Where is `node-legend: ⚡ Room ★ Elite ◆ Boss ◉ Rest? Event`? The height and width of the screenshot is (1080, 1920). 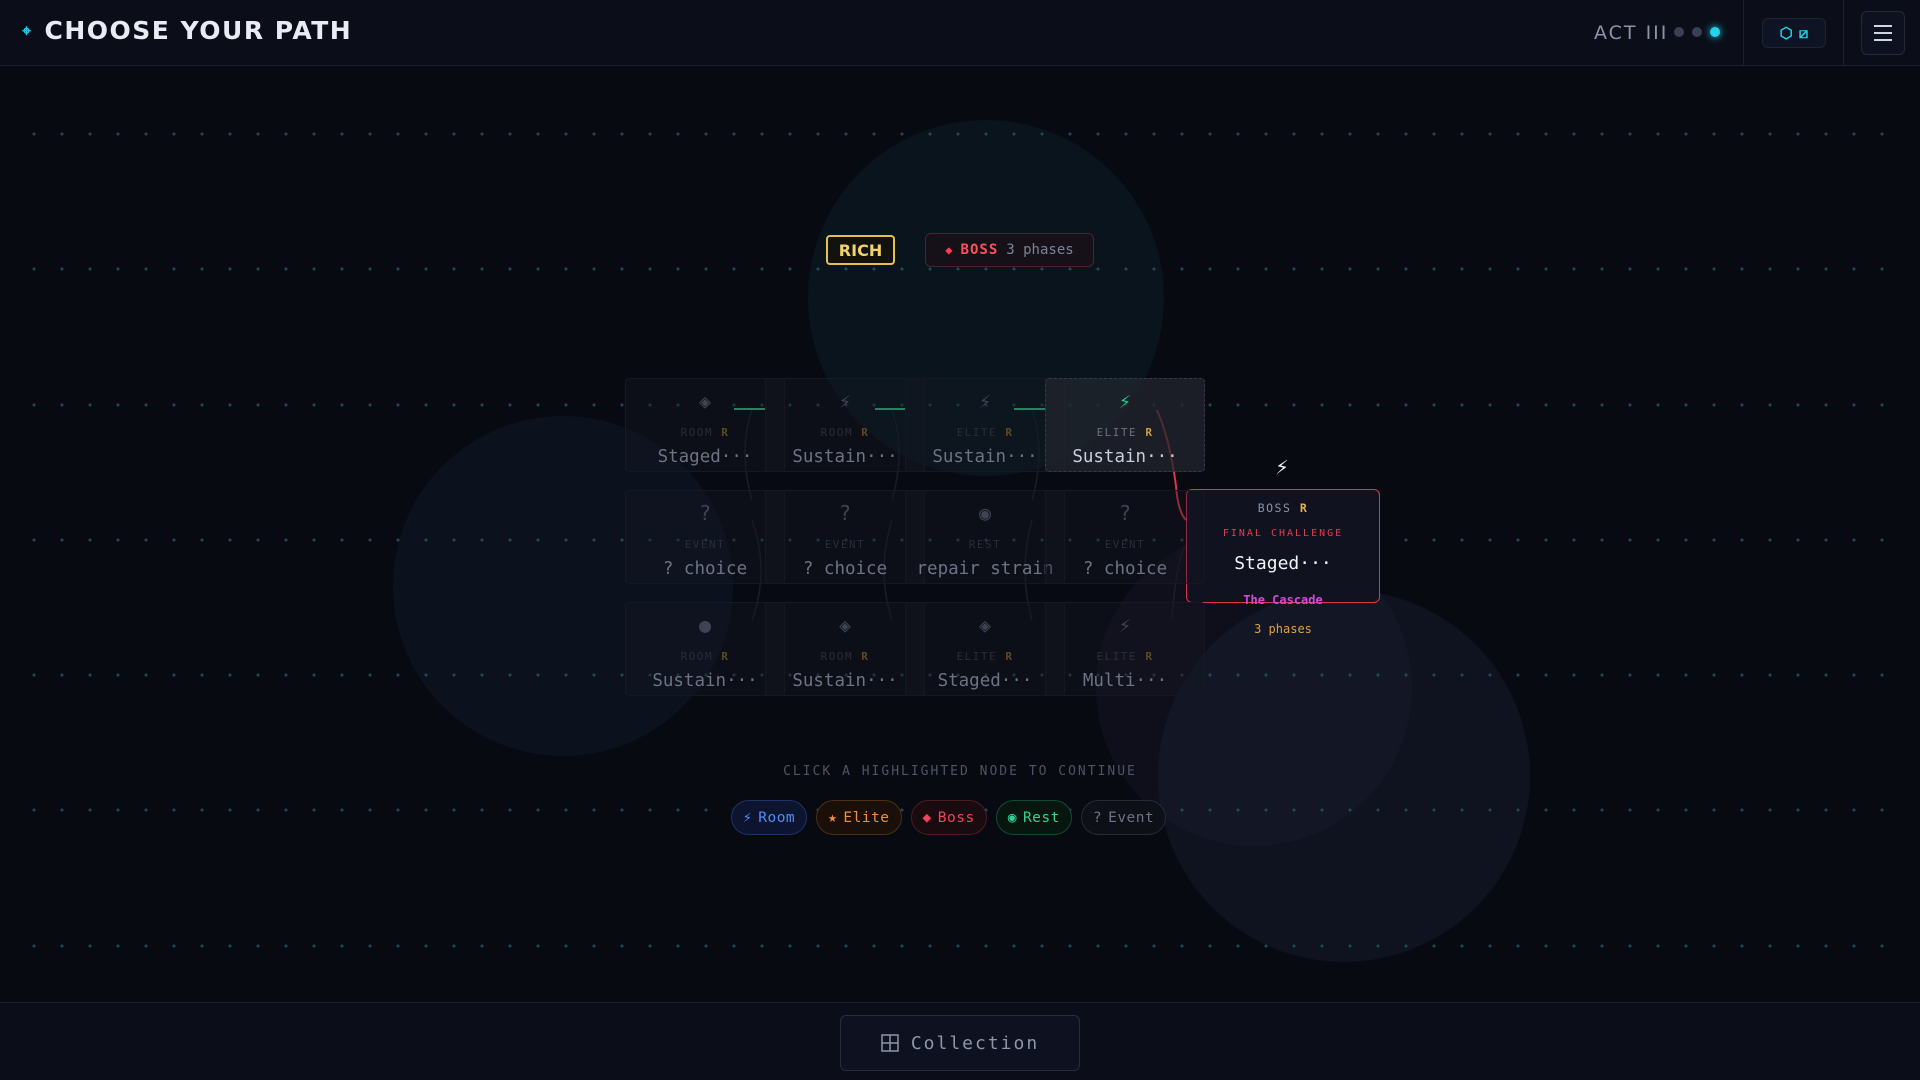 node-legend: ⚡ Room ★ Elite ◆ Boss ◉ Rest? Event is located at coordinates (949, 817).